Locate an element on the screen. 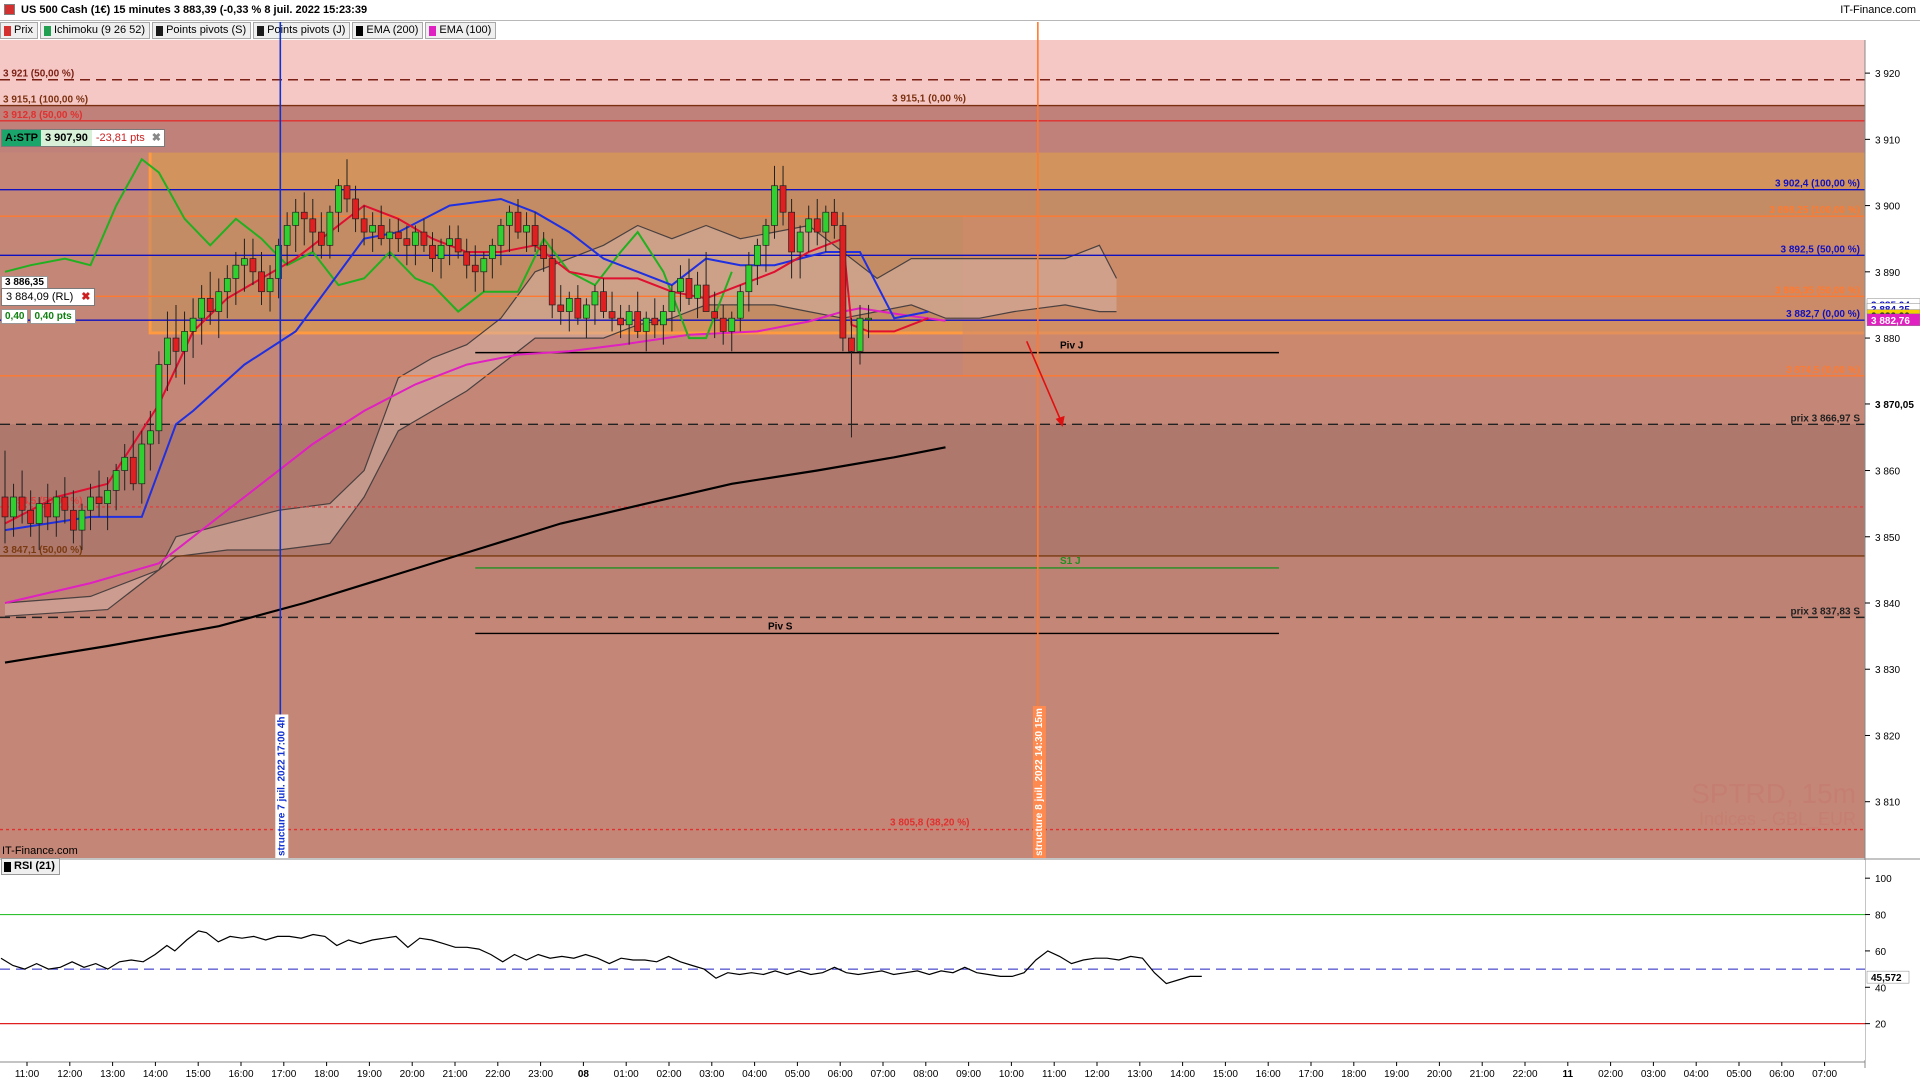 The width and height of the screenshot is (1920, 1080). y-tick-label: 3 850 is located at coordinates (1887, 538).